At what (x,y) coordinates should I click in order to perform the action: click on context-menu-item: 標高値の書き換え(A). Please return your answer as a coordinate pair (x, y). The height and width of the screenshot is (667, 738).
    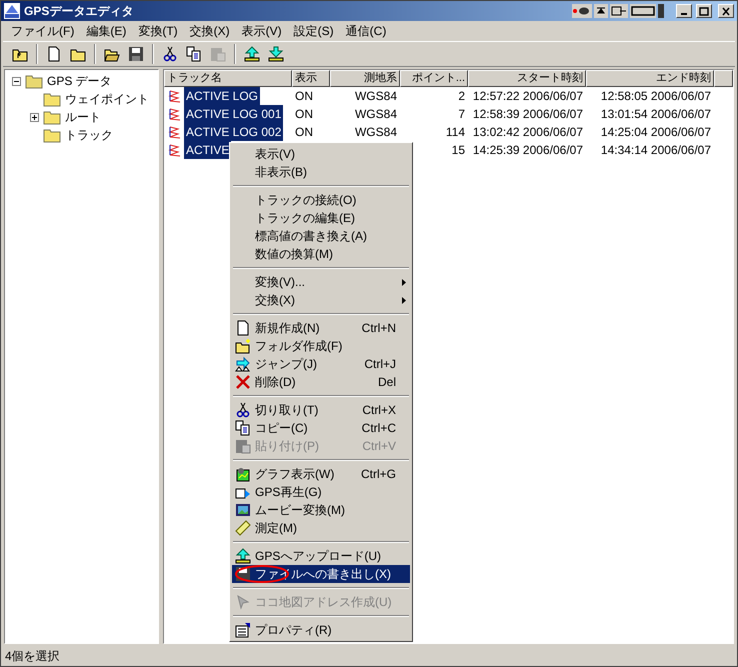
    Looking at the image, I should click on (321, 236).